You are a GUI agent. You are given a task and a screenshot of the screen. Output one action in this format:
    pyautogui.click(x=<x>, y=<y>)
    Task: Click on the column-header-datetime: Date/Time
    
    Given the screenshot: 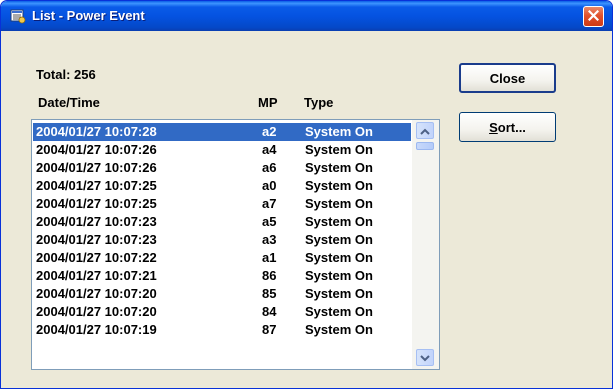 What is the action you would take?
    pyautogui.click(x=69, y=102)
    